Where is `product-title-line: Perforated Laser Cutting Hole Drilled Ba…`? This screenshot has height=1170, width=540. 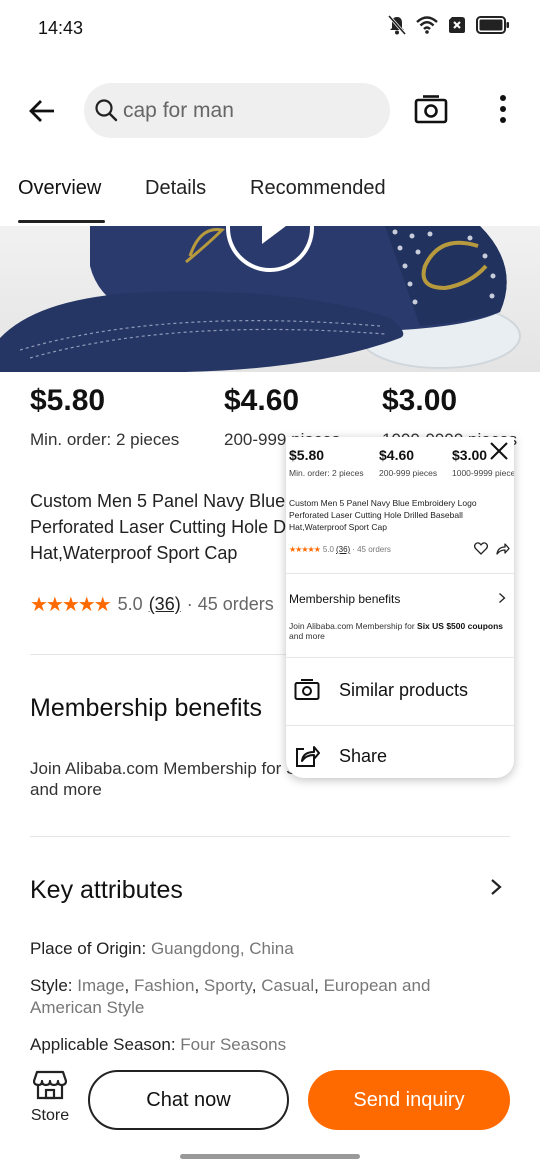 product-title-line: Perforated Laser Cutting Hole Drilled Ba… is located at coordinates (175, 527).